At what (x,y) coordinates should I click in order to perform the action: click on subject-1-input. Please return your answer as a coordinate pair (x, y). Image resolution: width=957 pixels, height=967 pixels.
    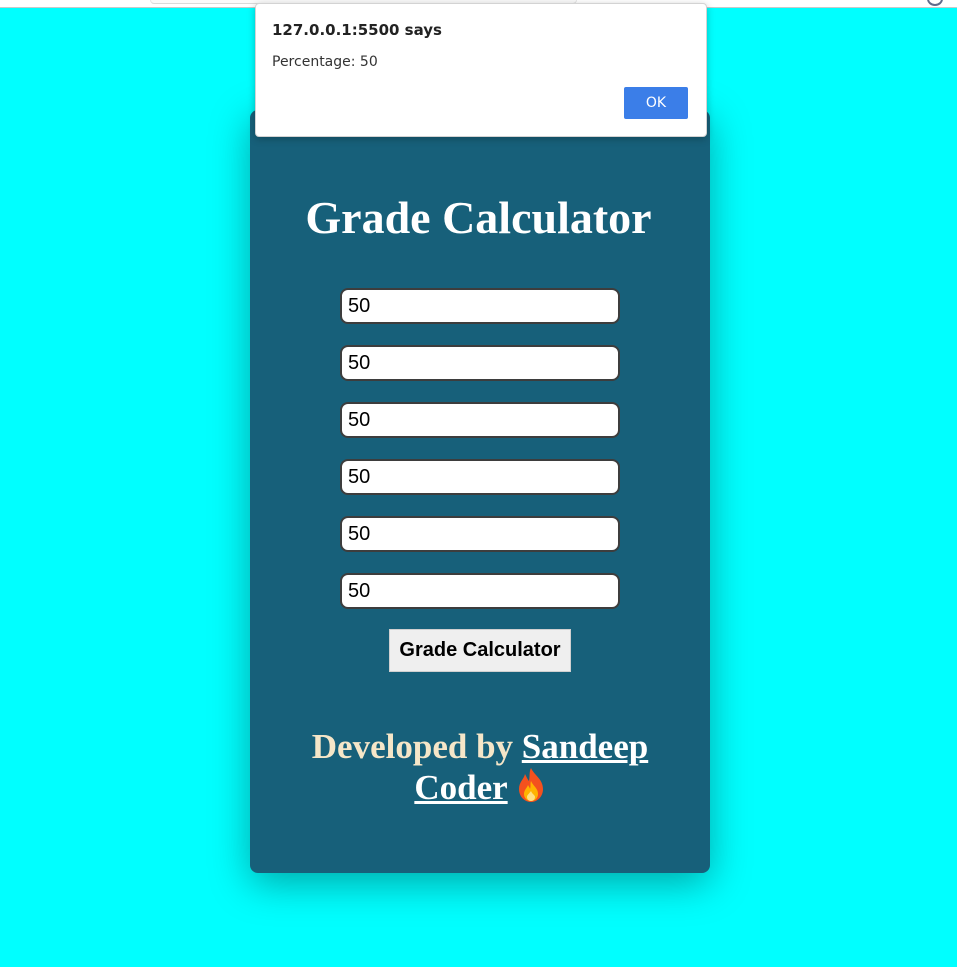
    Looking at the image, I should click on (480, 306).